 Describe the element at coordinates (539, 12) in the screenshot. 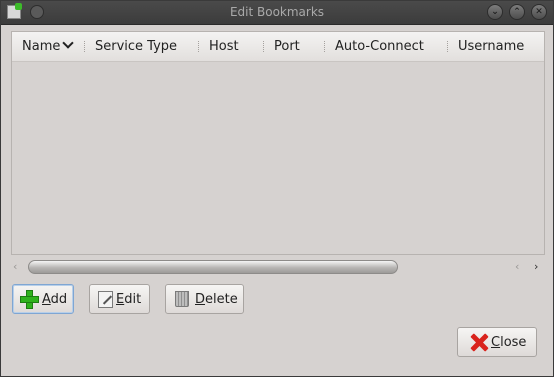

I see `close-window-icon: ✕` at that location.